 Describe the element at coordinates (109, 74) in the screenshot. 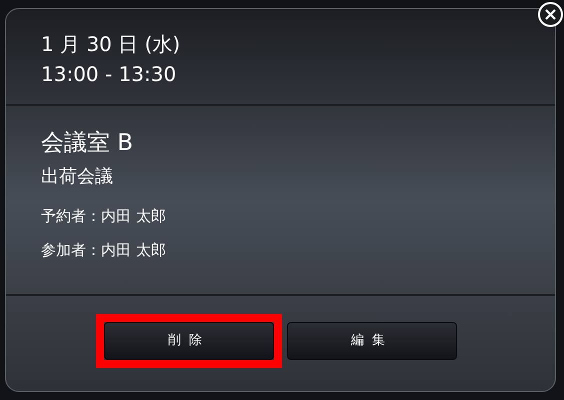

I see `event-time: 13:00 - 13:30` at that location.